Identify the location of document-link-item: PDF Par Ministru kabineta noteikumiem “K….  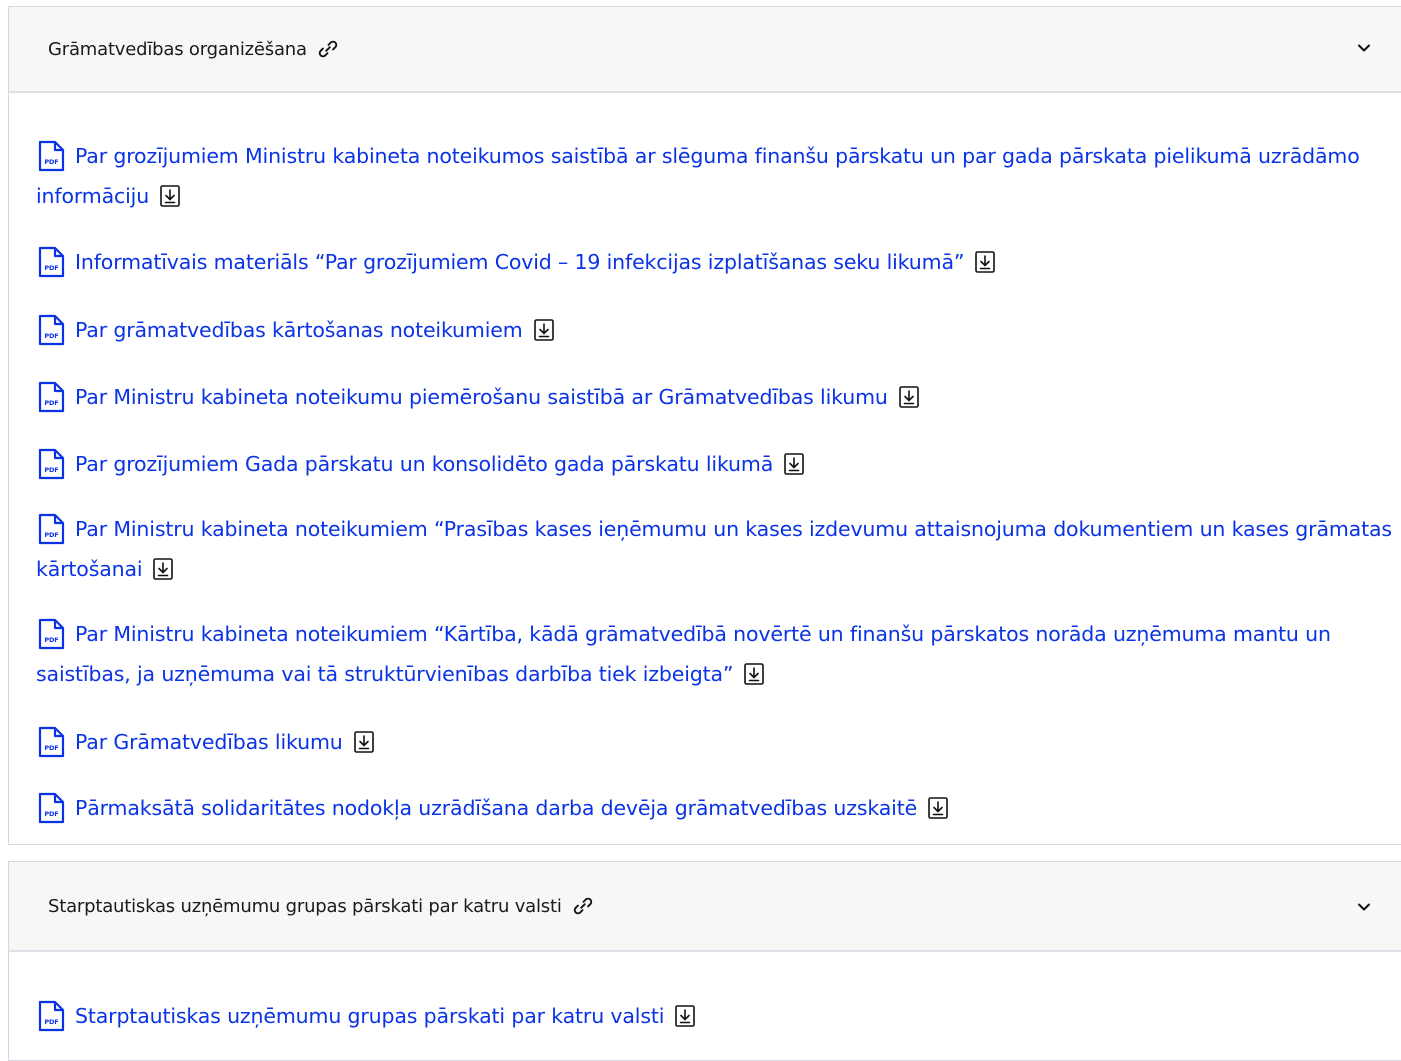
(717, 654).